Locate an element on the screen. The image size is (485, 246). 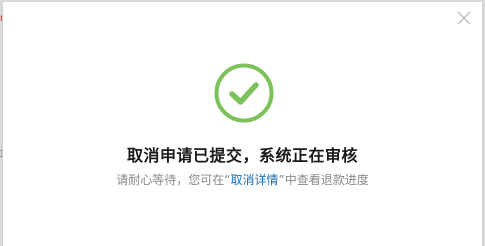
message-prefix: 请耐心等待，您可在“ is located at coordinates (173, 180).